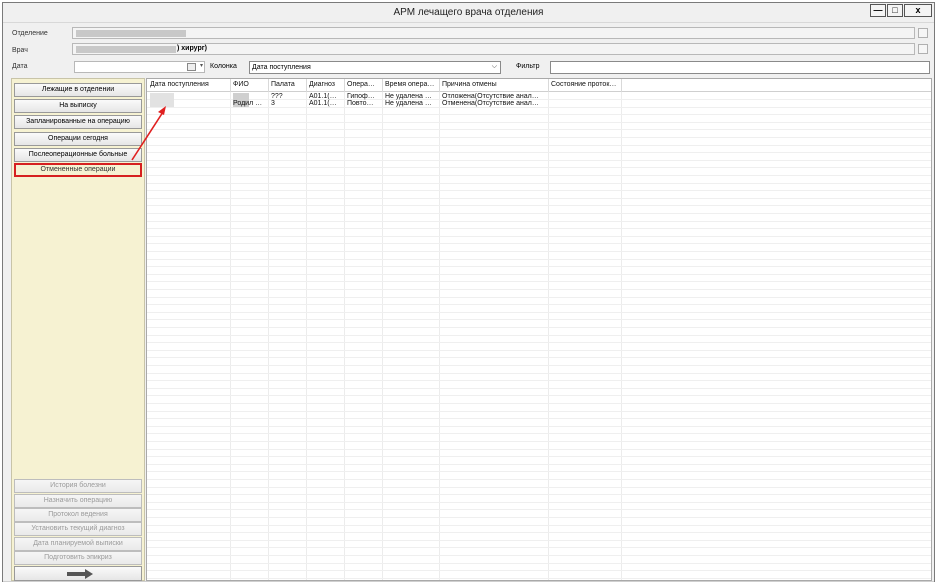  Describe the element at coordinates (78, 515) in the screenshot. I see `treatment-protocol-button: Протокол ведения` at that location.